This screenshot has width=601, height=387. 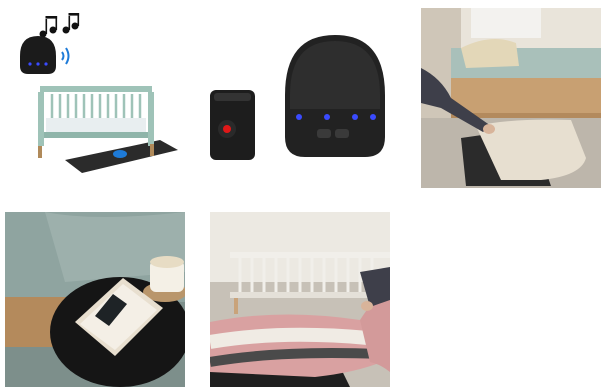 I want to click on product-illustration-image, so click(x=105, y=97).